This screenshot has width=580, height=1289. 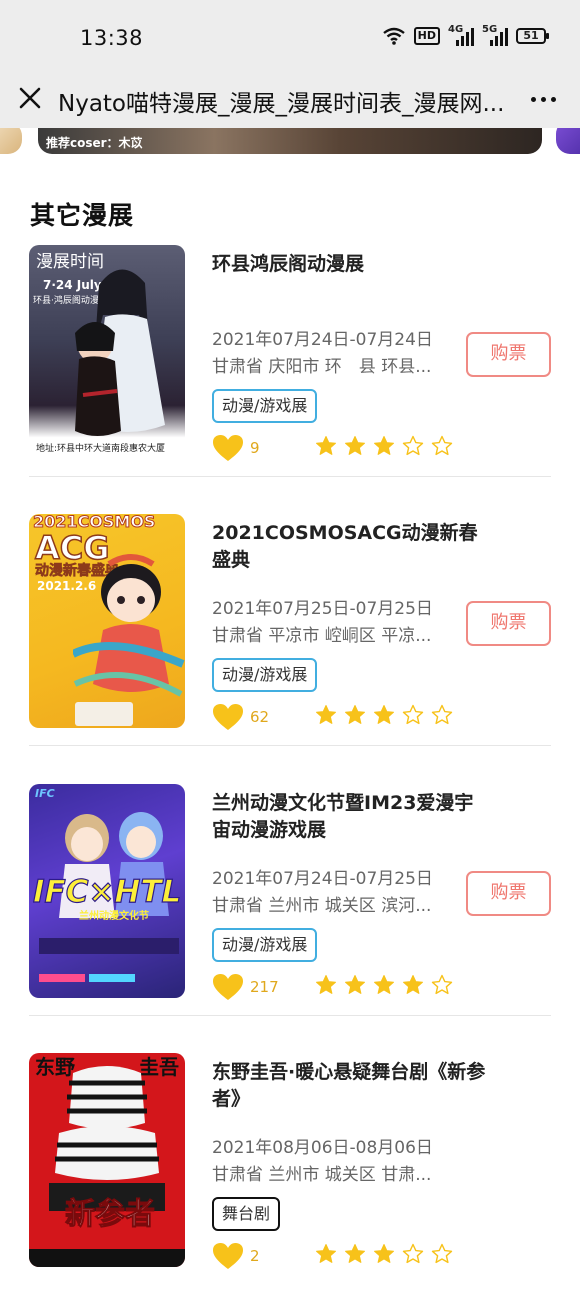 I want to click on more-options-icon, so click(x=543, y=99).